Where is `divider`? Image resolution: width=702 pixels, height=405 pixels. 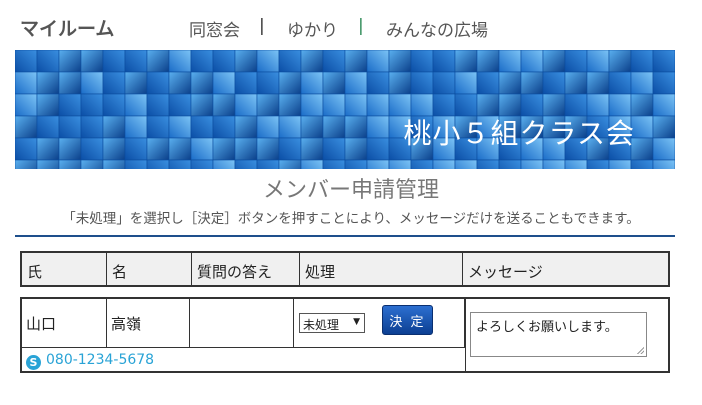
divider is located at coordinates (345, 236).